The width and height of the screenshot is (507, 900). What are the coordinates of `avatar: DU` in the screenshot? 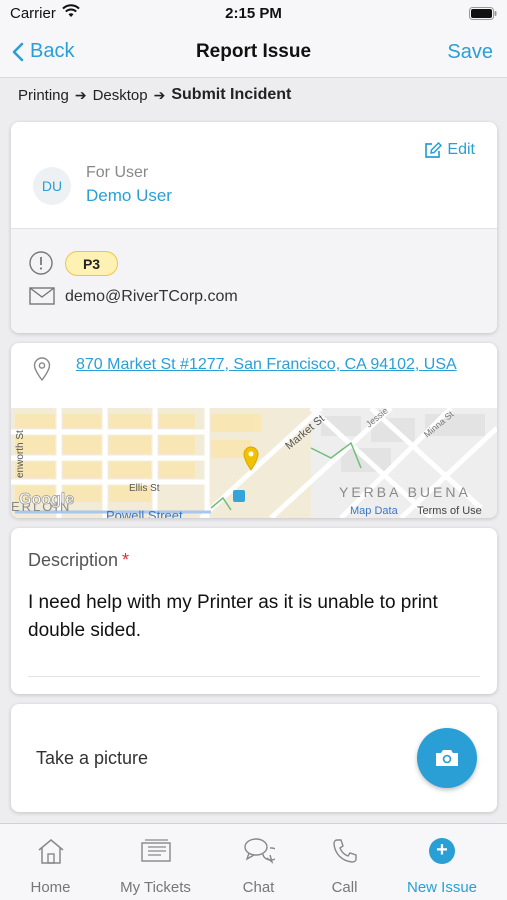 It's located at (52, 186).